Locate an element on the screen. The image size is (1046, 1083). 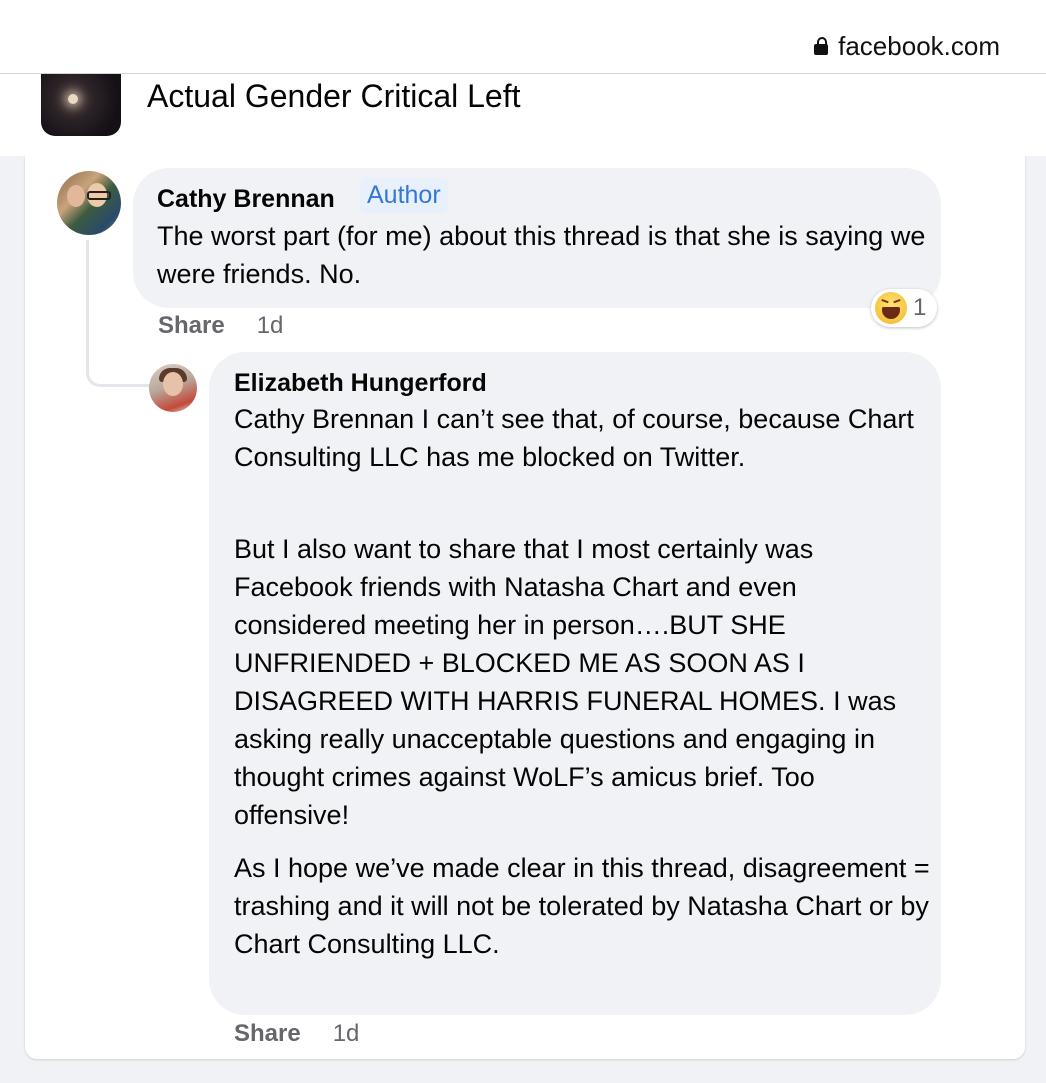
reaction-summary: 1 is located at coordinates (904, 308).